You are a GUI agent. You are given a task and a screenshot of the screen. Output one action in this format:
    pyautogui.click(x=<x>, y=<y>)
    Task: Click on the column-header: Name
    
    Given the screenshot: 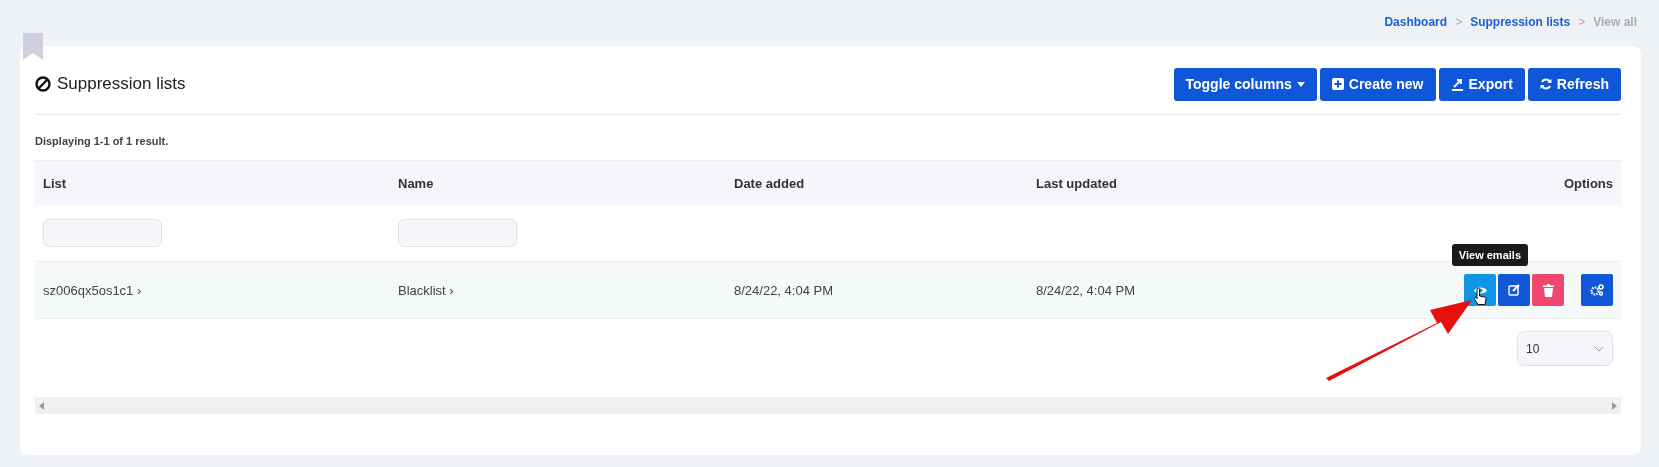 What is the action you would take?
    pyautogui.click(x=416, y=183)
    